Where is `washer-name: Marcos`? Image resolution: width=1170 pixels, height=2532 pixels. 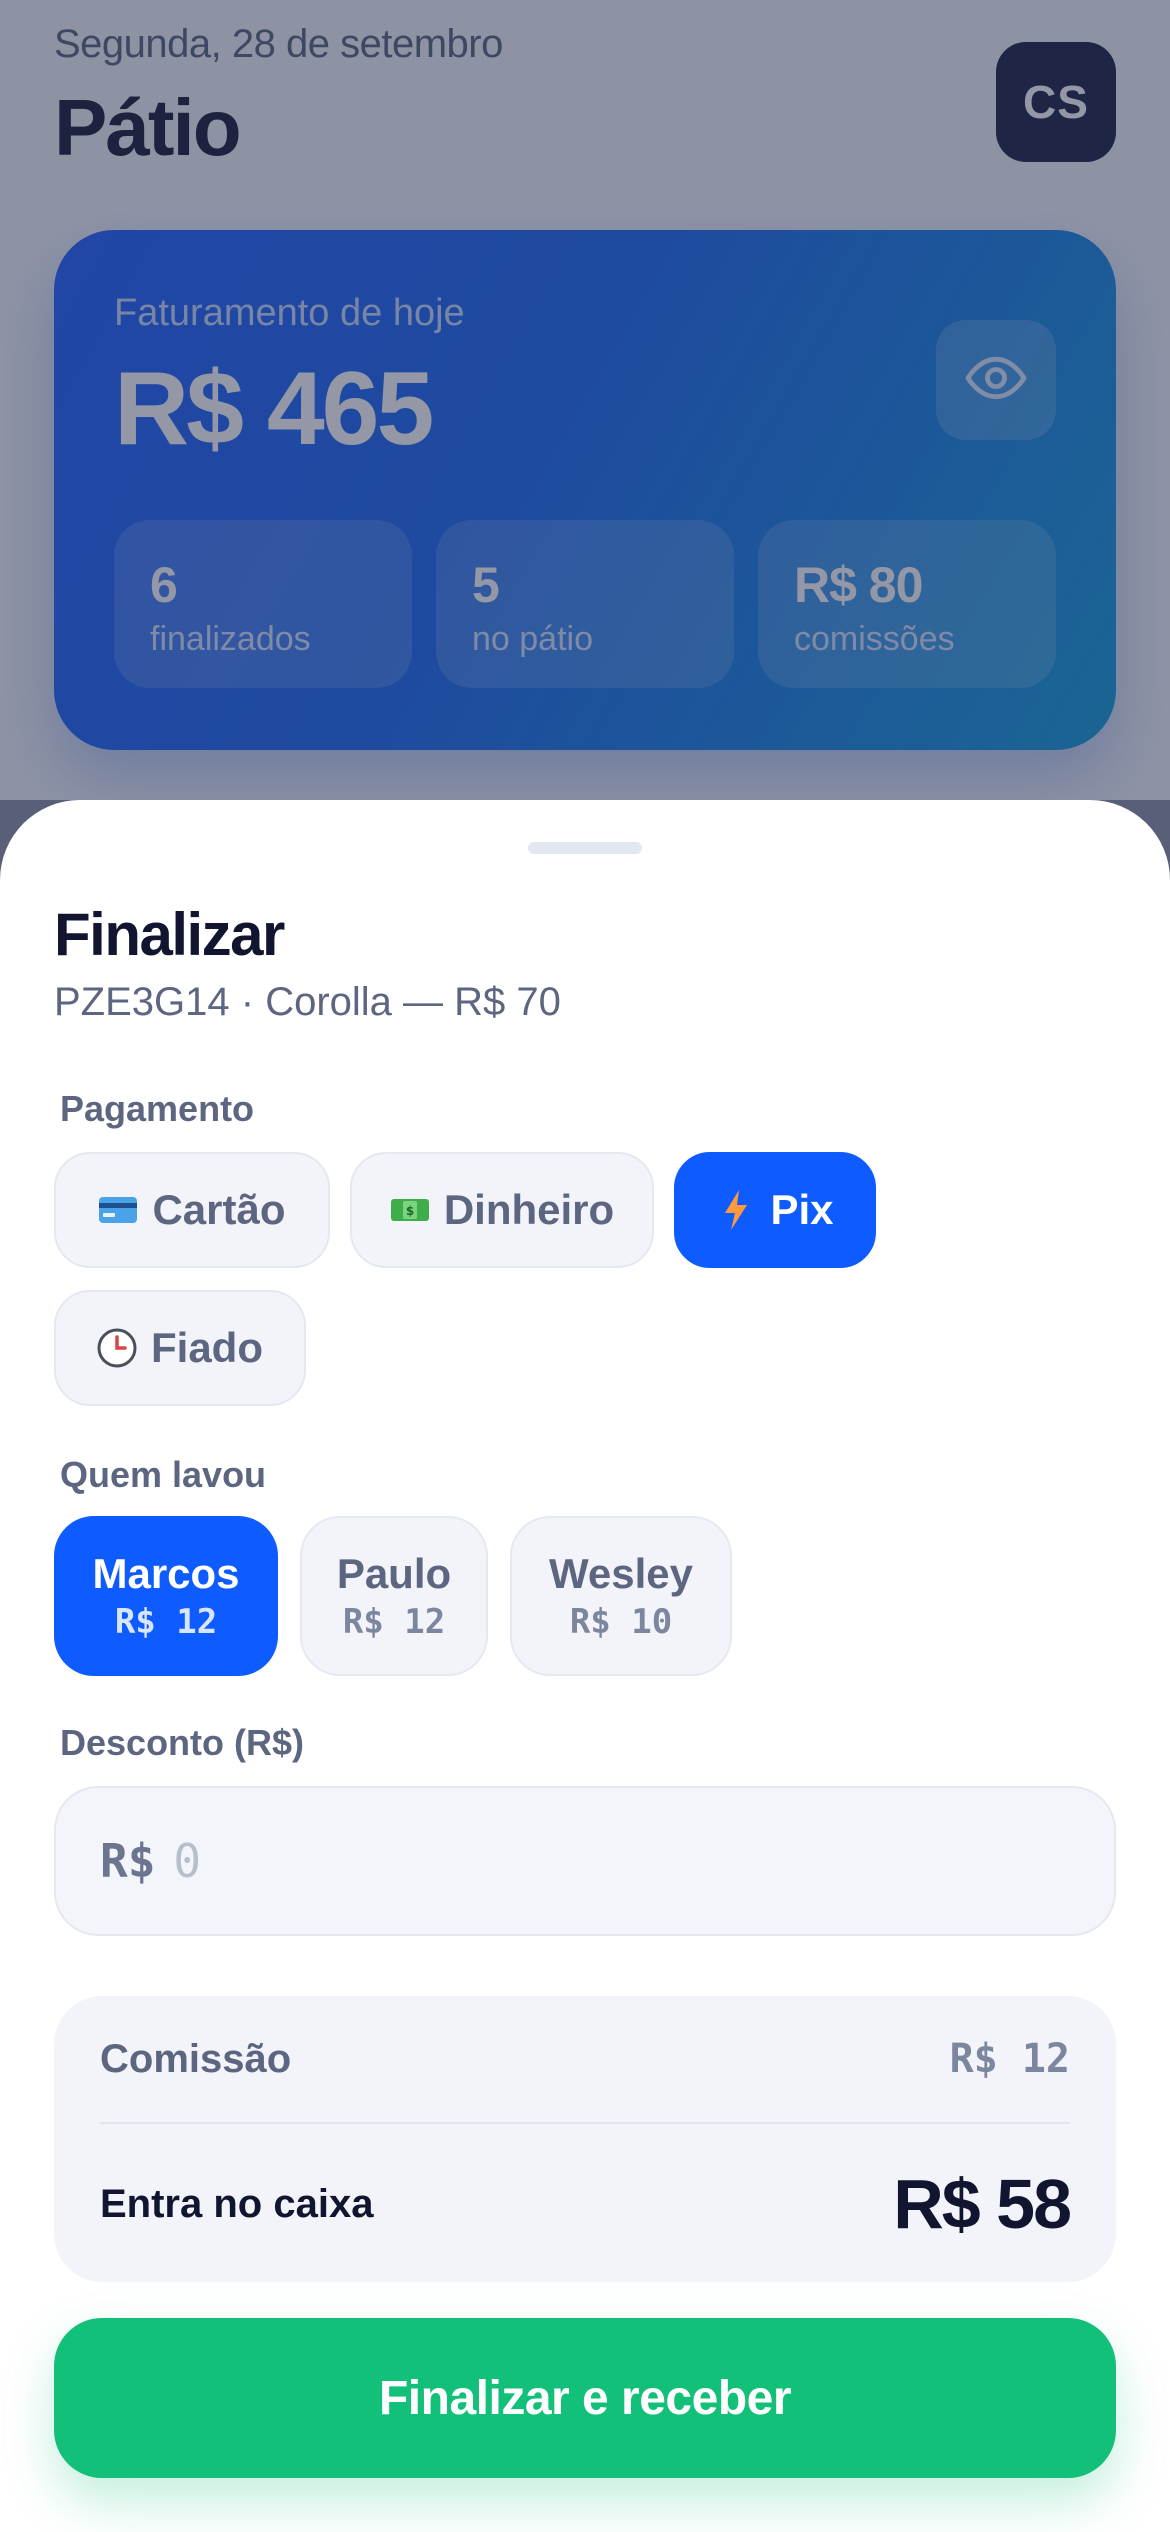
washer-name: Marcos is located at coordinates (166, 1573).